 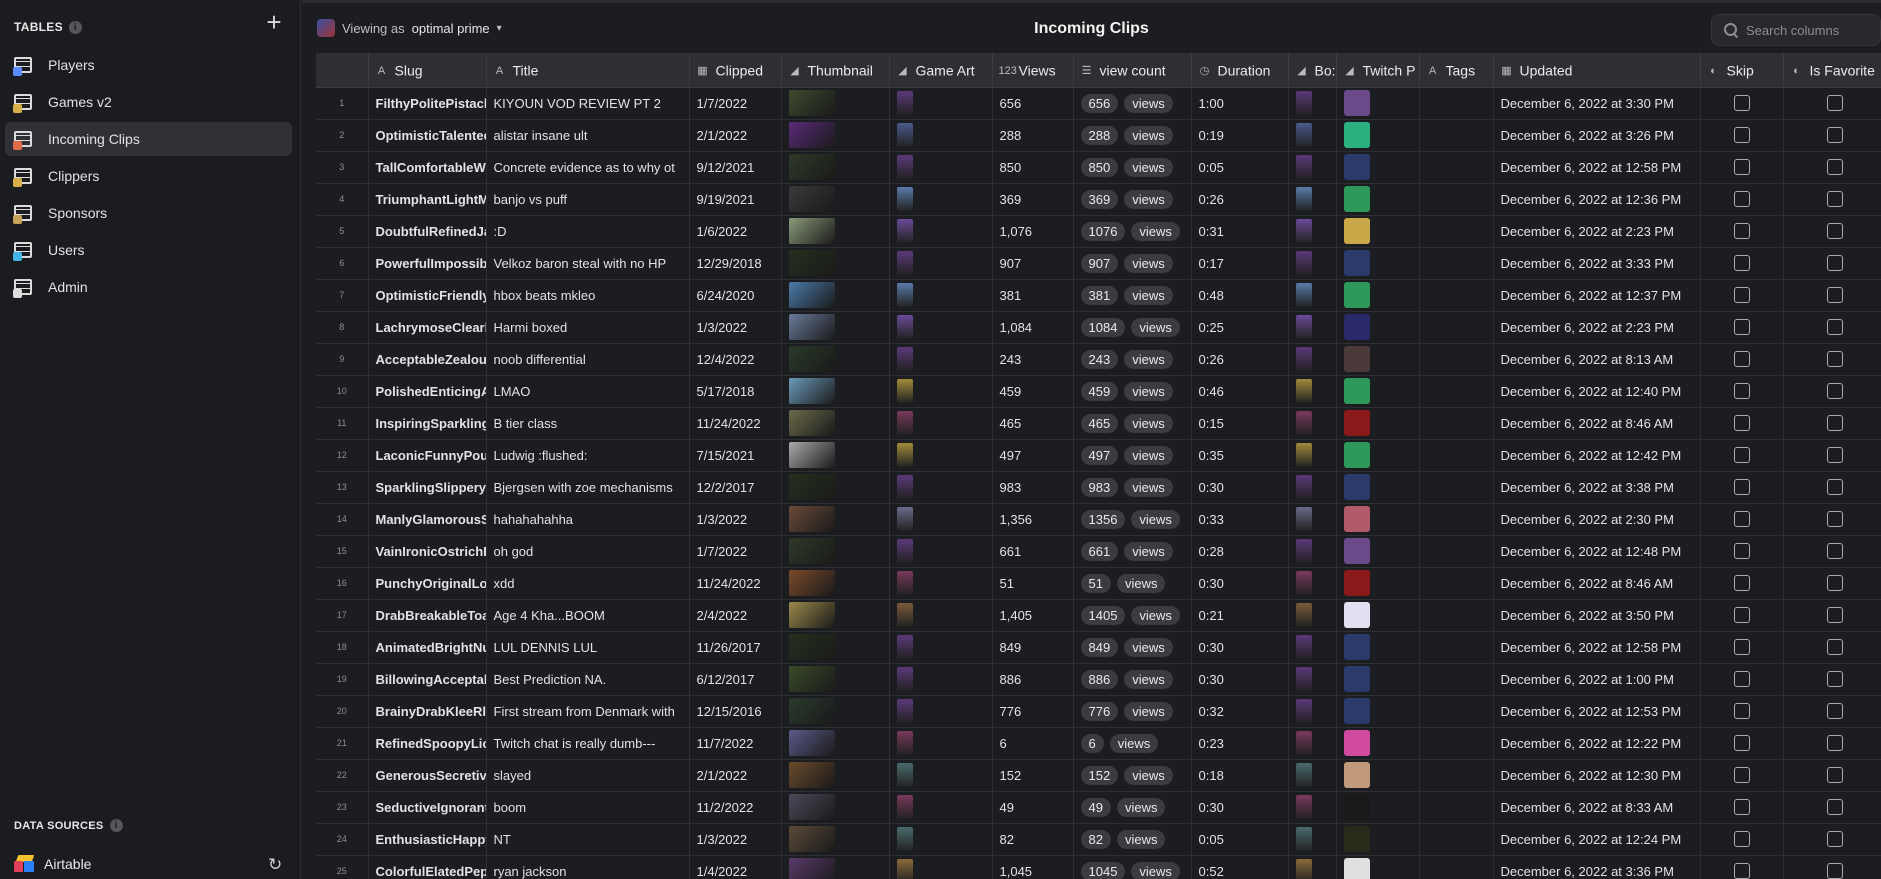 What do you see at coordinates (1132, 839) in the screenshot?
I see `cell-view-count: 82 views` at bounding box center [1132, 839].